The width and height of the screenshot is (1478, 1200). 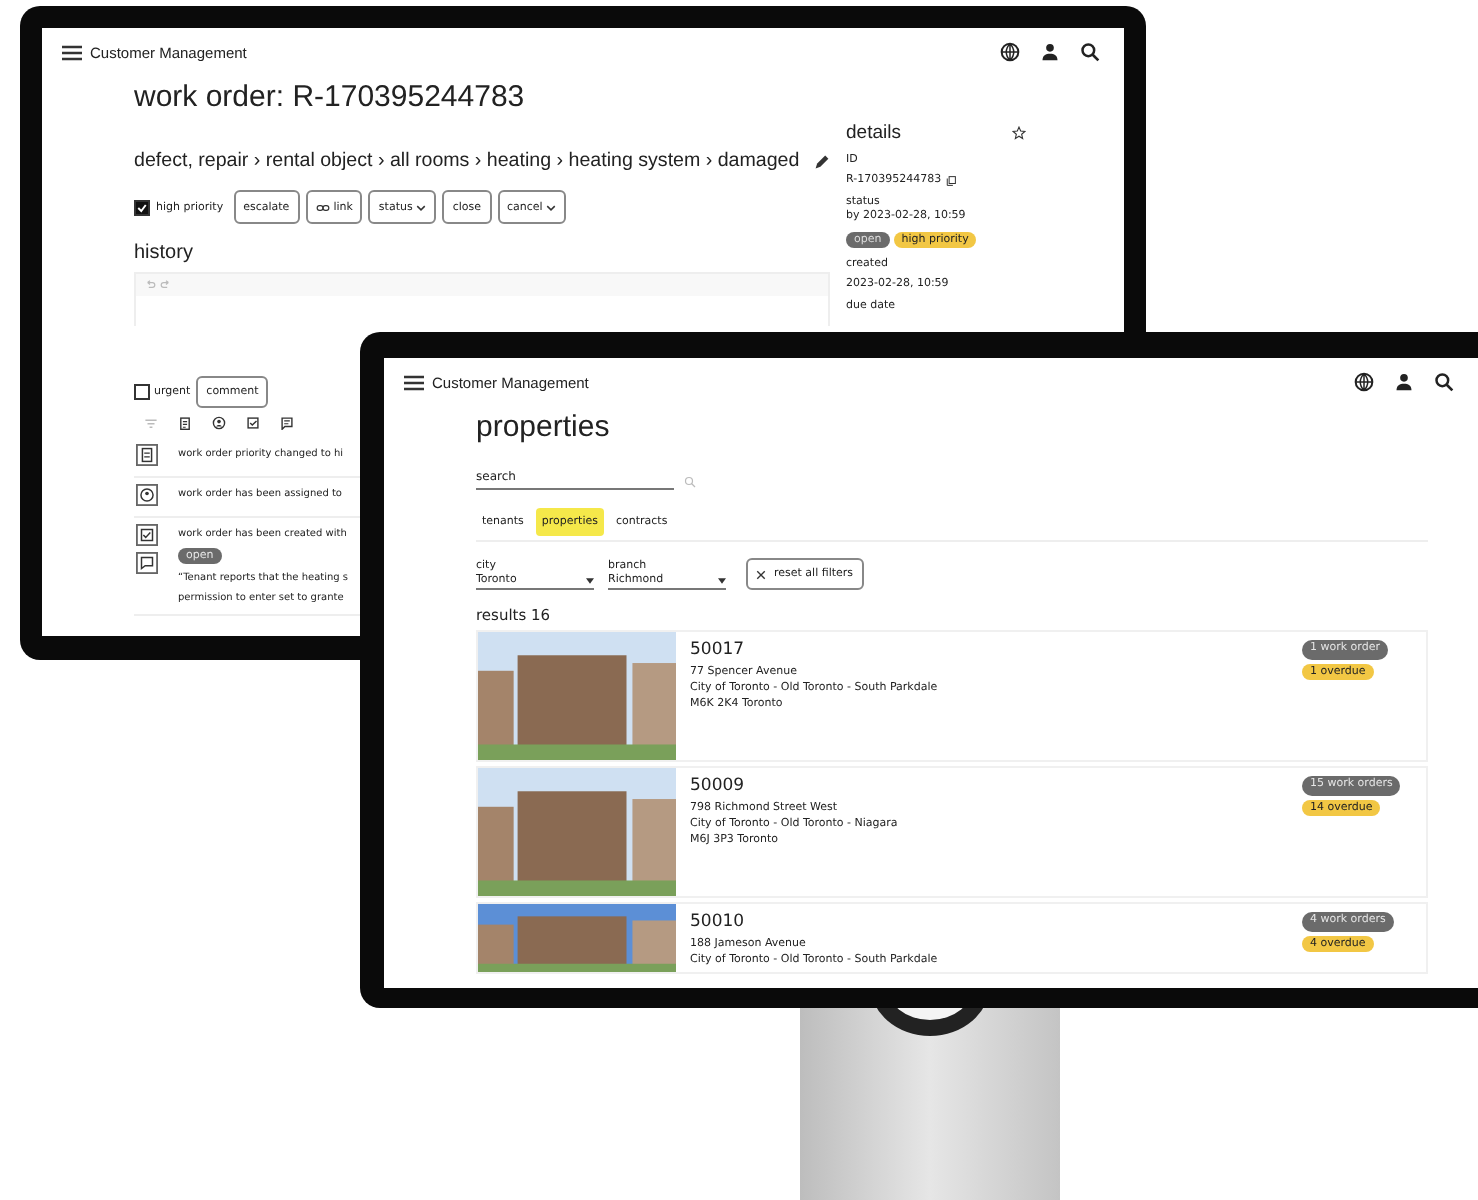 What do you see at coordinates (322, 207) in the screenshot?
I see `link-icon` at bounding box center [322, 207].